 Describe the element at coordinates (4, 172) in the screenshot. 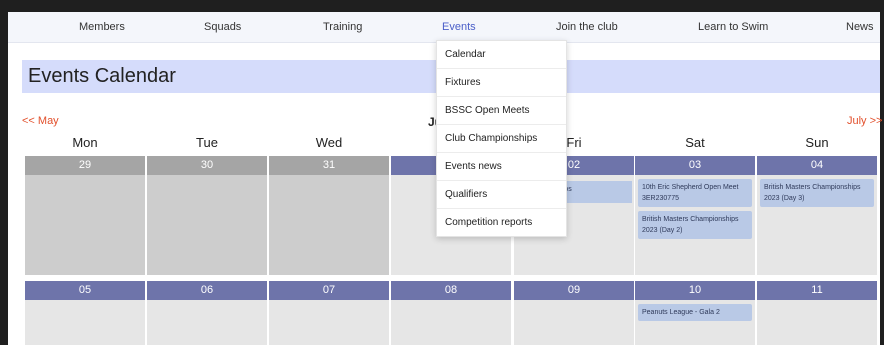

I see `window-frame-left` at that location.